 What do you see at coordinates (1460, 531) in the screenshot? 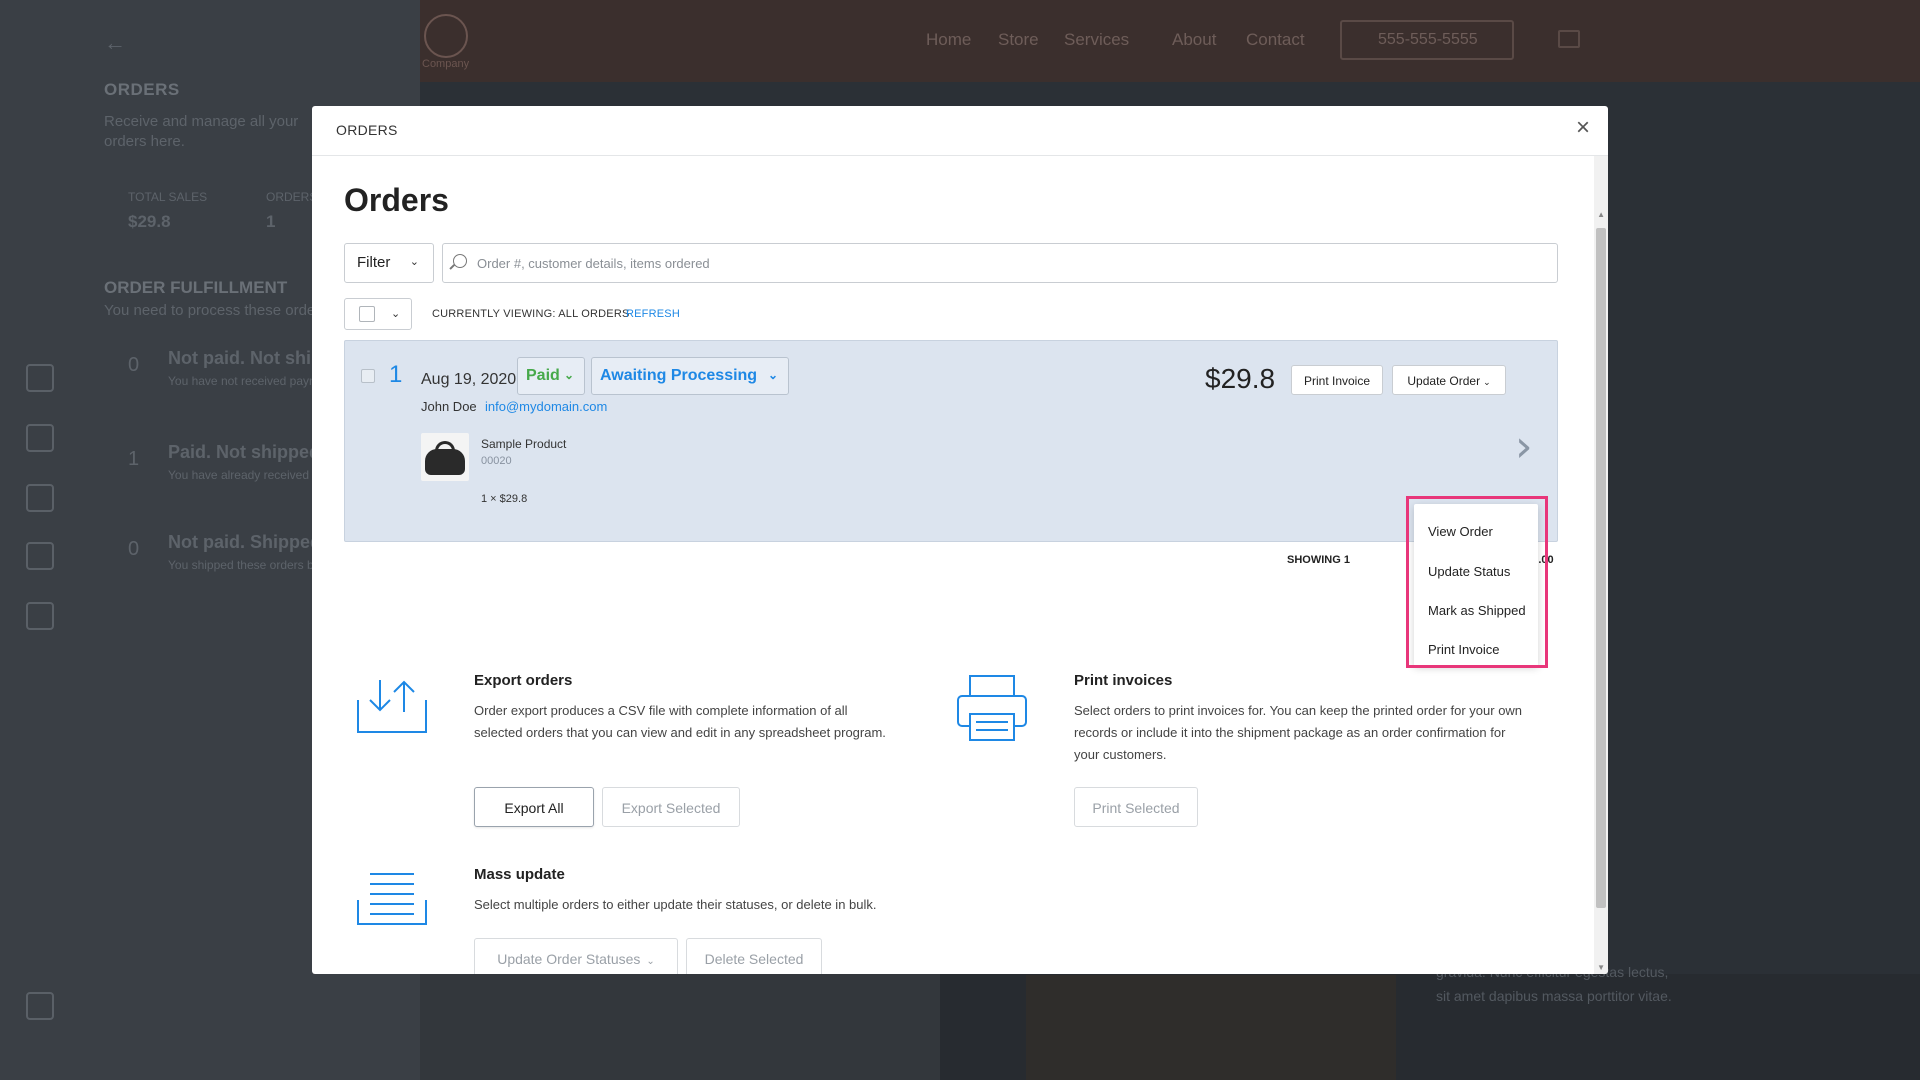
I see `menu-item-view-order: View Order` at bounding box center [1460, 531].